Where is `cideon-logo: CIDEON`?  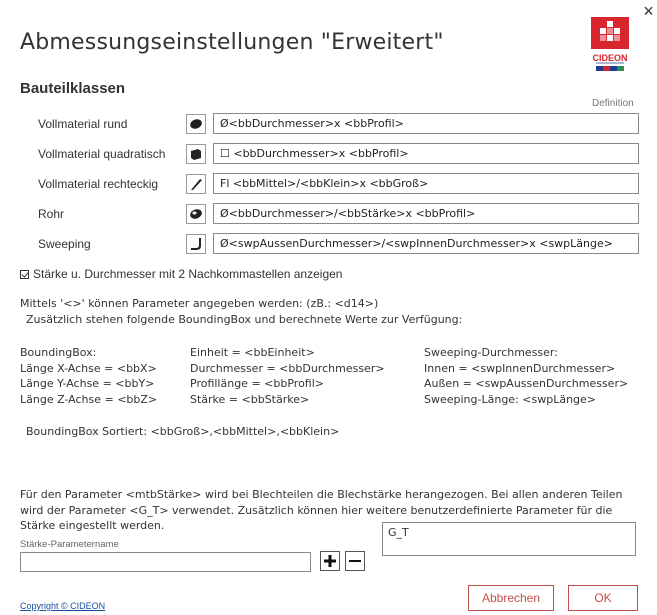
cideon-logo: CIDEON is located at coordinates (610, 45).